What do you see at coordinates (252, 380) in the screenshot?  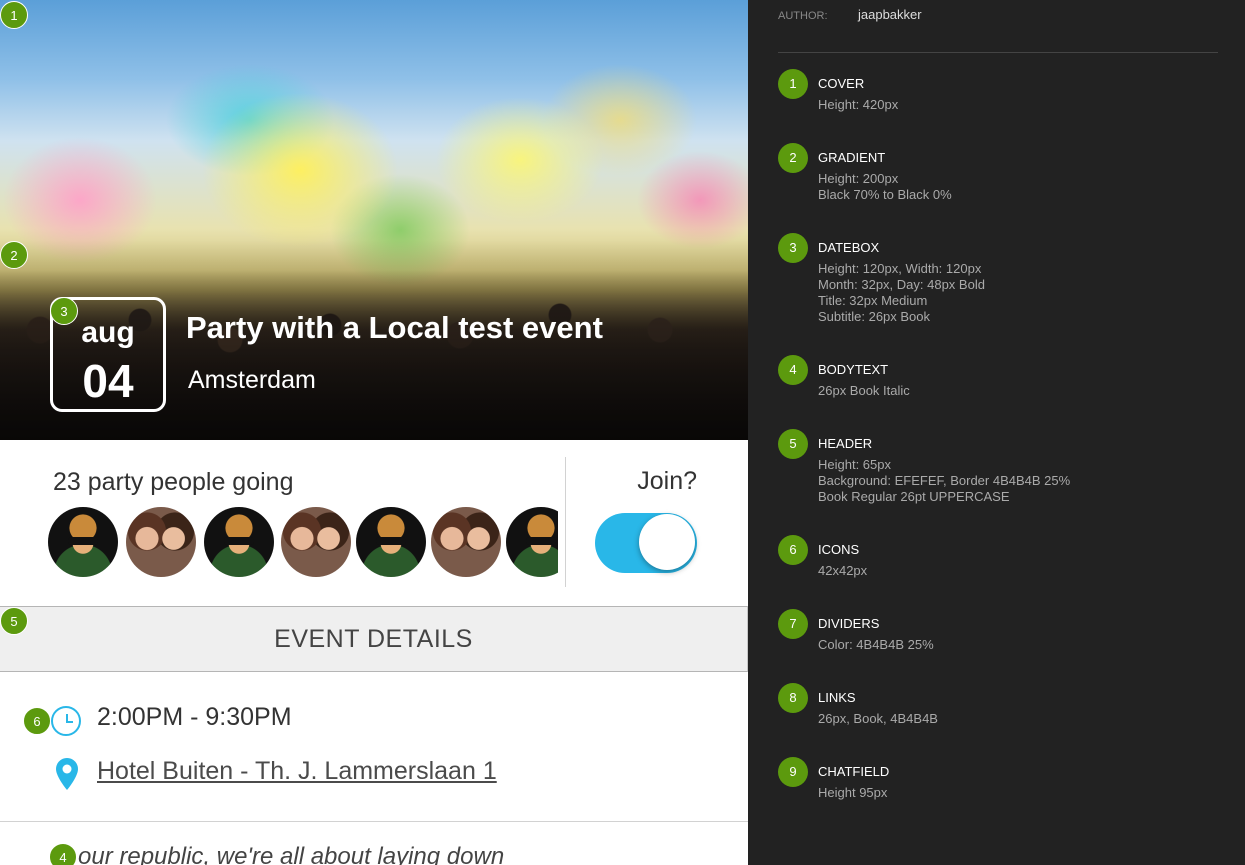 I see `event-subtitle: Amsterdam` at bounding box center [252, 380].